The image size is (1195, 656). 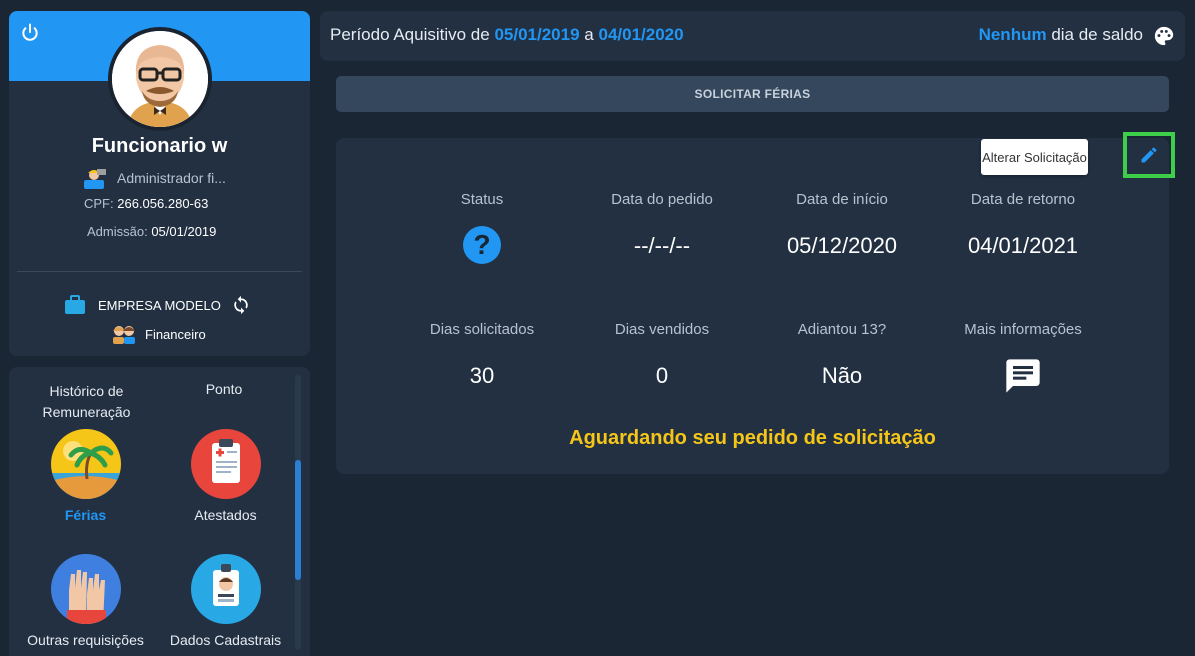 What do you see at coordinates (85, 640) in the screenshot?
I see `menu-item-label: Outras requisições` at bounding box center [85, 640].